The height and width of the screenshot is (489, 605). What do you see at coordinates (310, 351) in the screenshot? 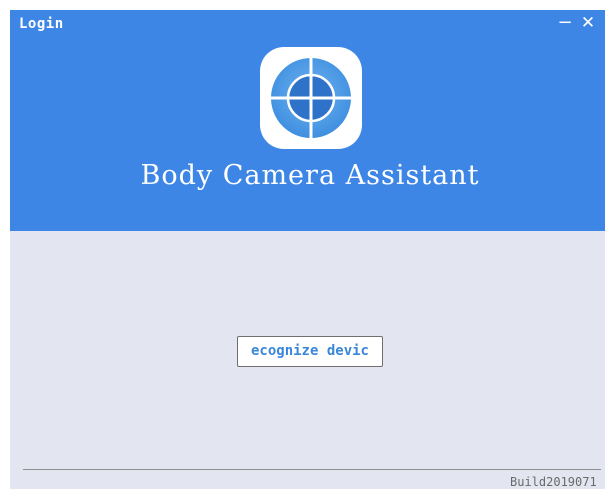
I see `recognize-device-button: ecognize devic` at bounding box center [310, 351].